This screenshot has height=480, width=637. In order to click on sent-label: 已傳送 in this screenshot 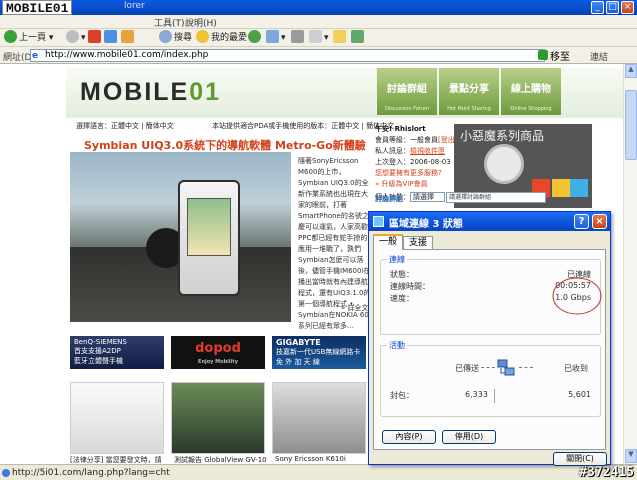, I will do `click(467, 368)`.